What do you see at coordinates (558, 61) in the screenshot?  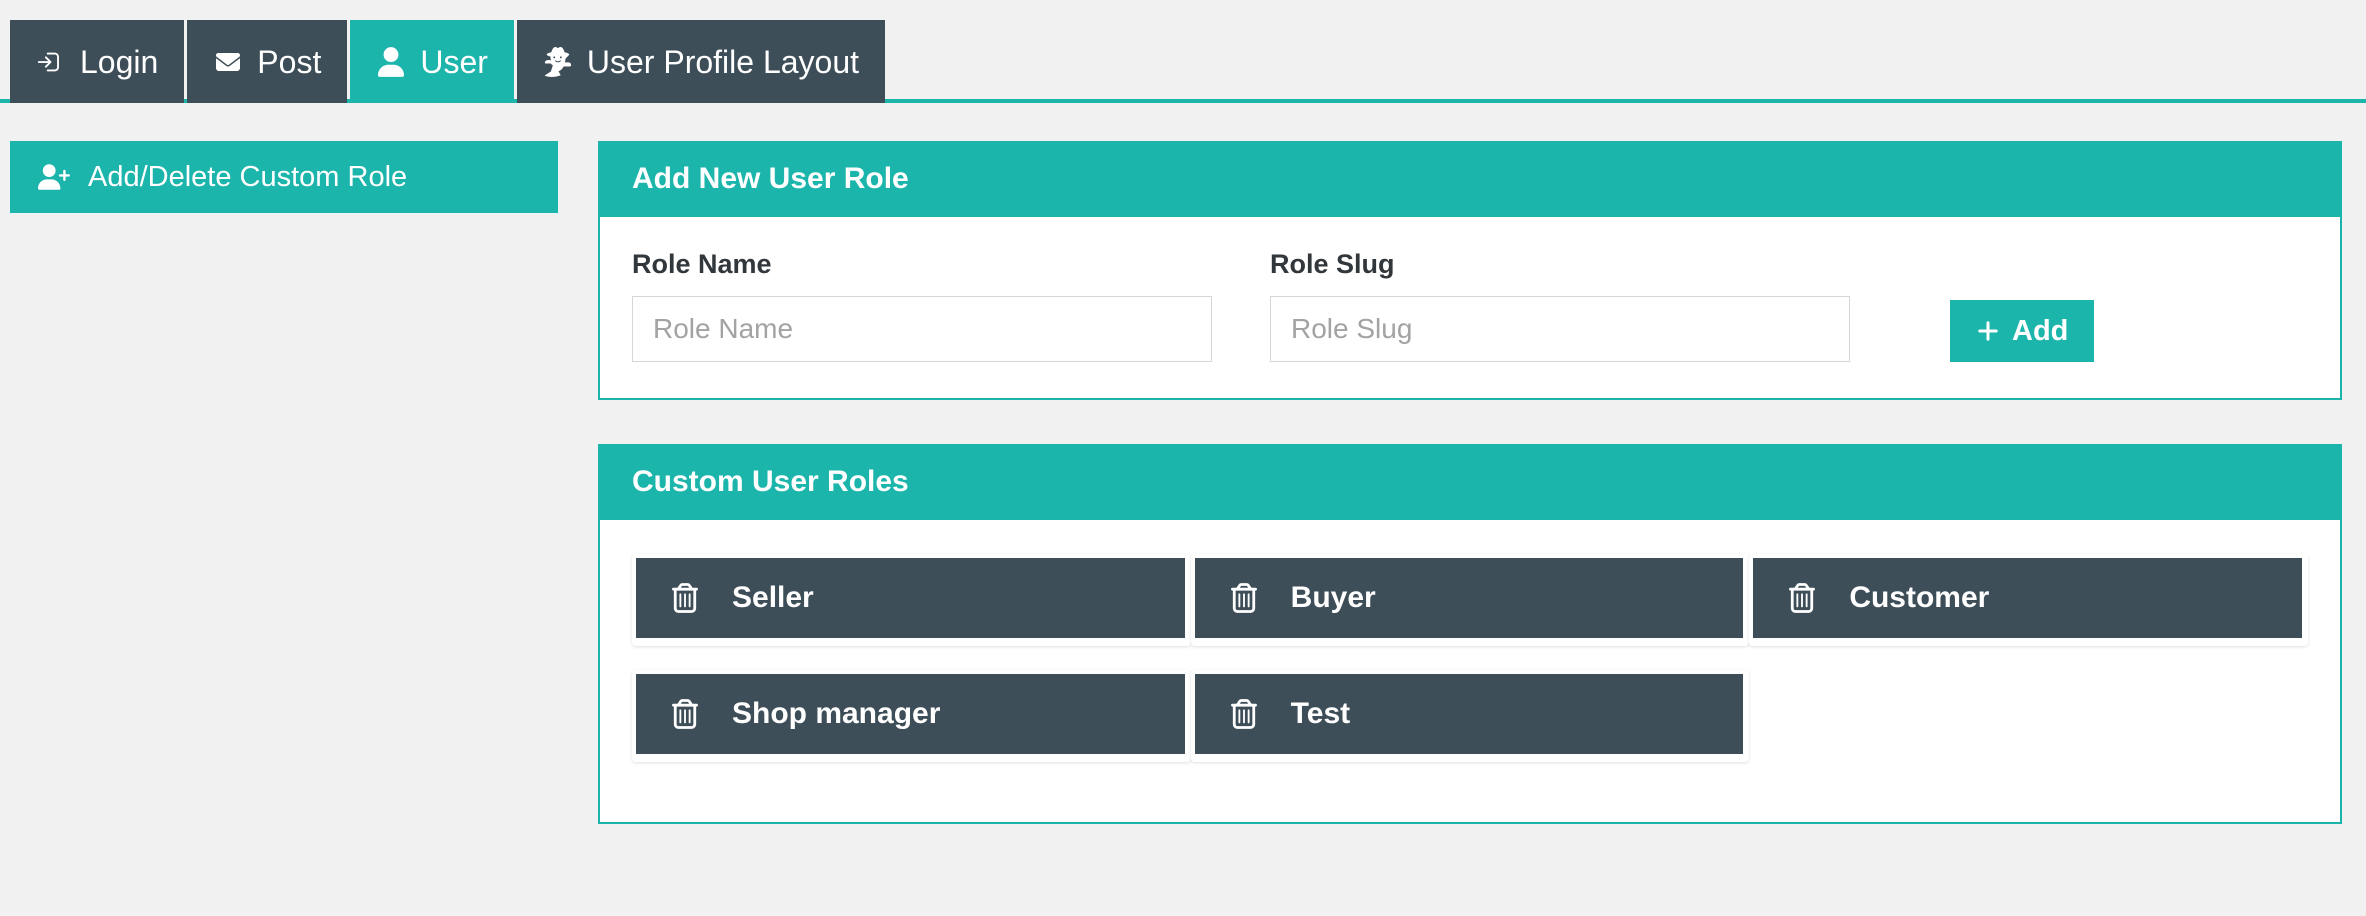 I see `user-secret-icon` at bounding box center [558, 61].